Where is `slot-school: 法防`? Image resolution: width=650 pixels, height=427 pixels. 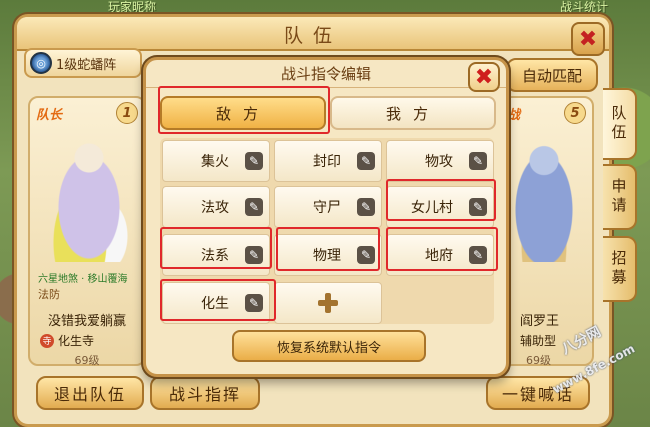 slot-school: 法防 is located at coordinates (49, 294).